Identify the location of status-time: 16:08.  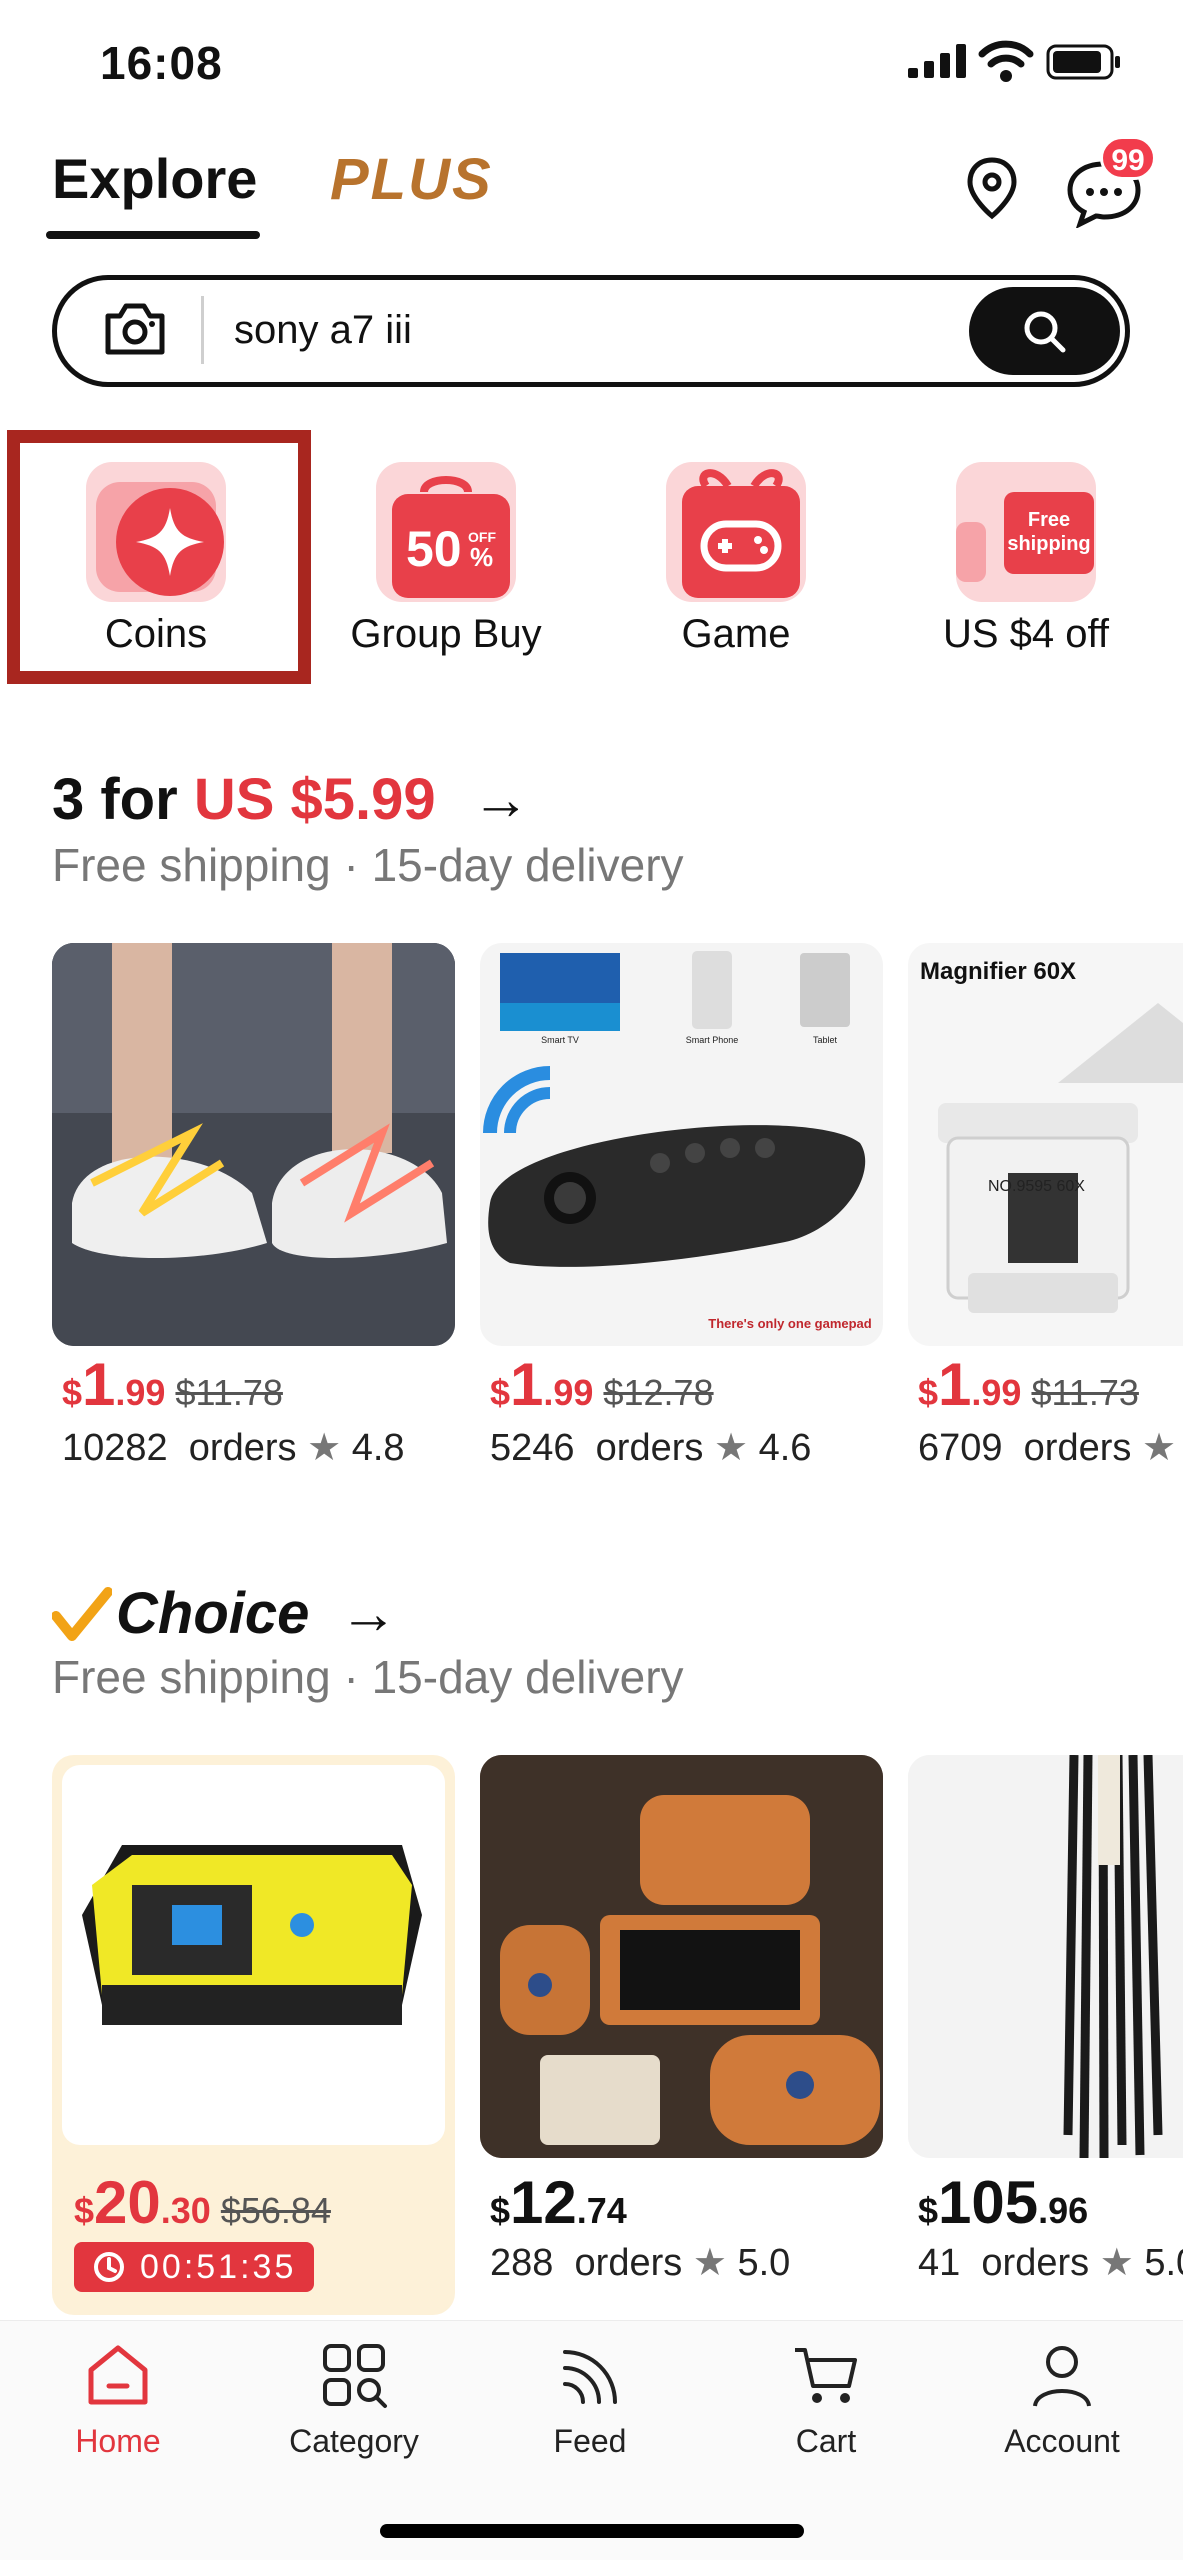
(161, 63).